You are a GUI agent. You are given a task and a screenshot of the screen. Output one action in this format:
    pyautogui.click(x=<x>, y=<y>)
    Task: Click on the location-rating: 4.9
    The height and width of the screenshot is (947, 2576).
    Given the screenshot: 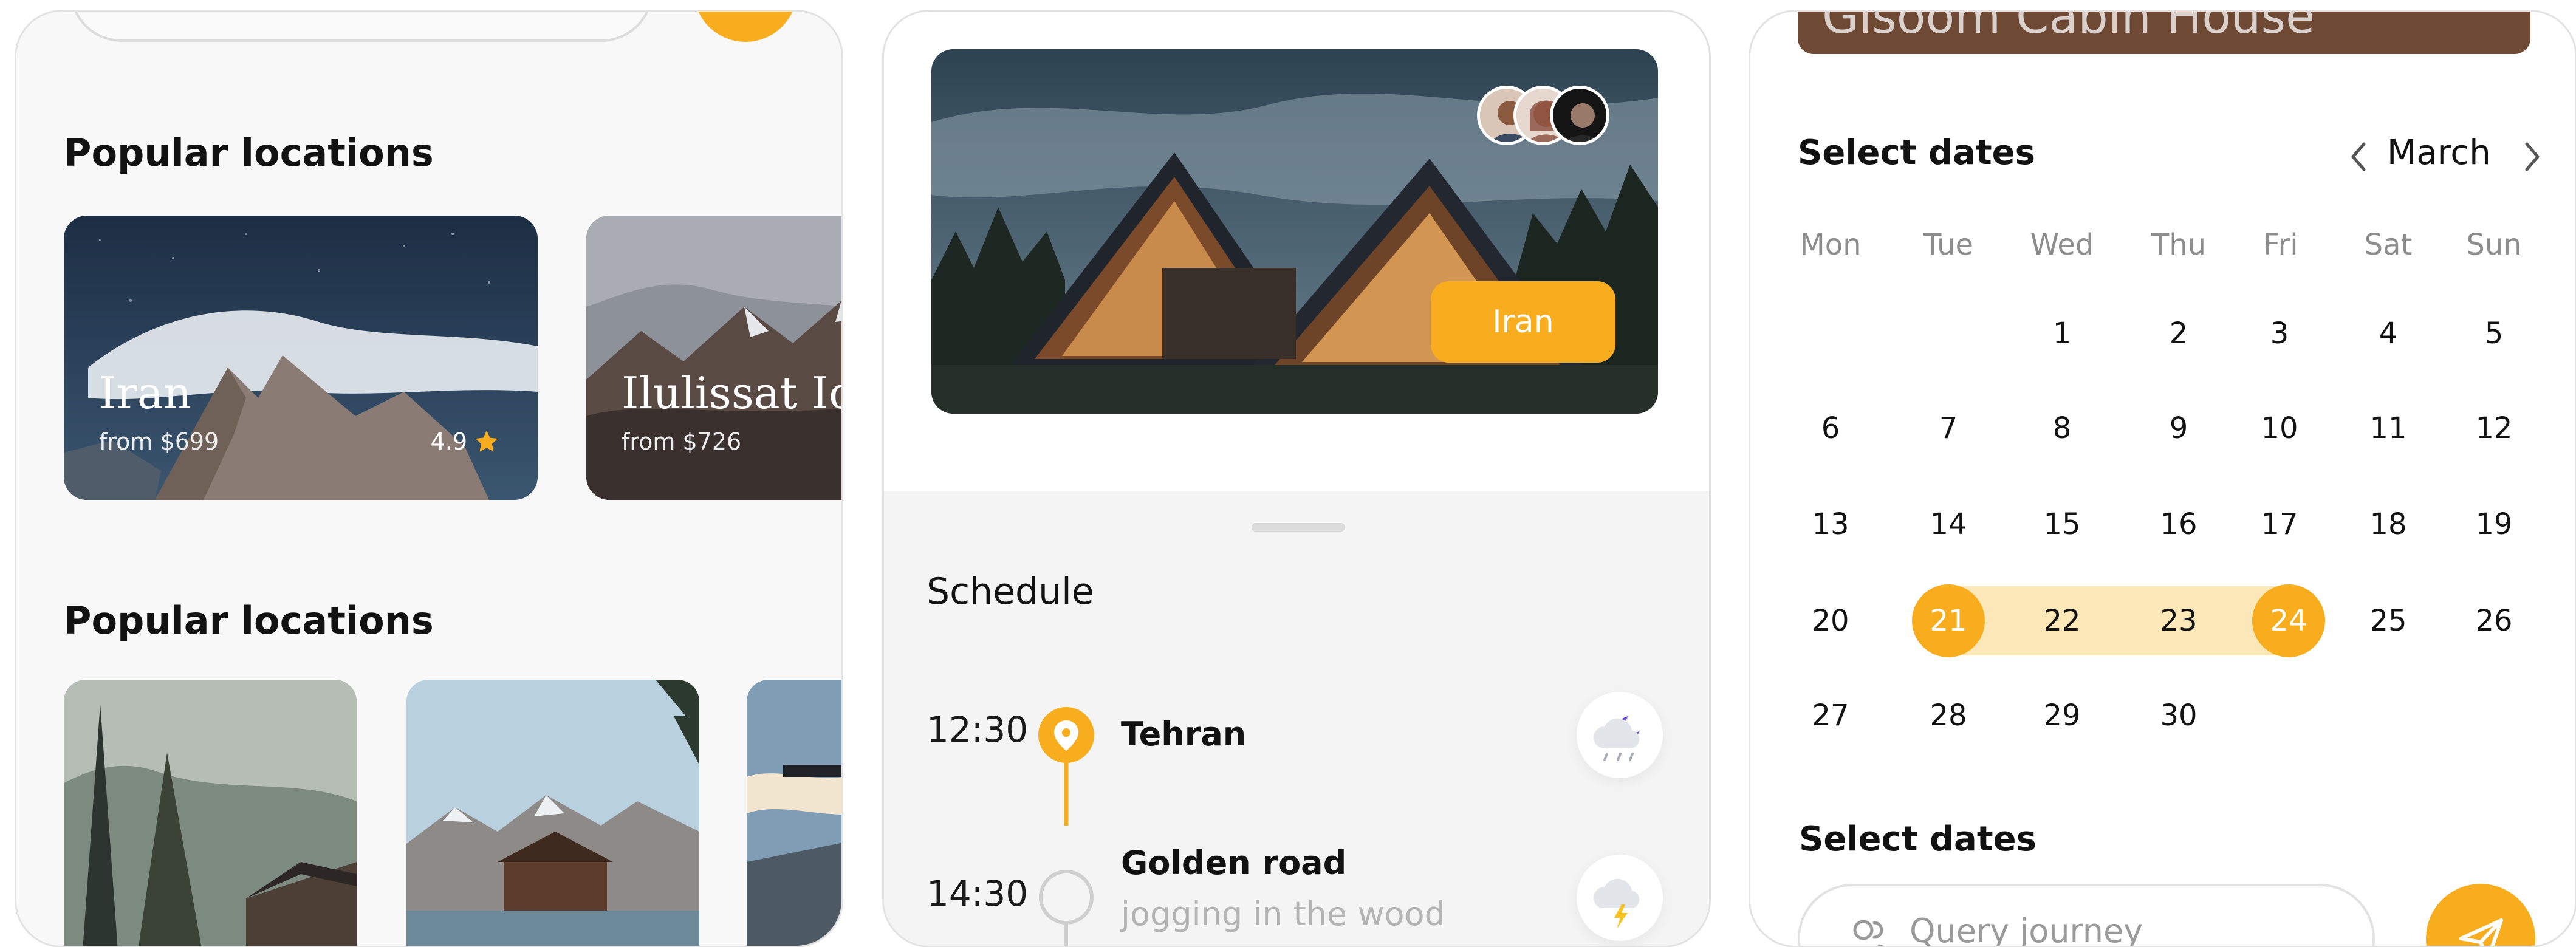 What is the action you would take?
    pyautogui.click(x=465, y=441)
    